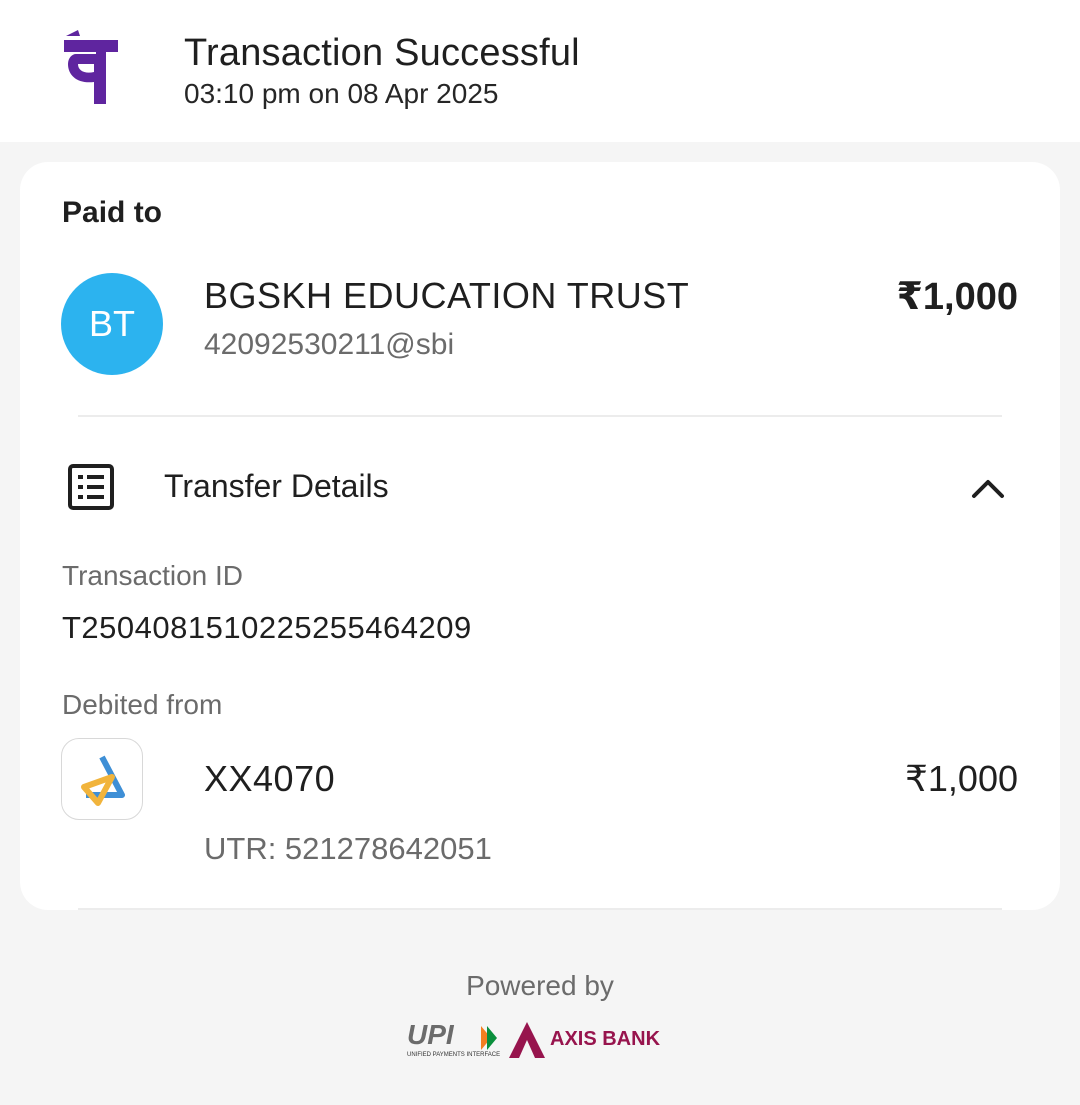  I want to click on avatar-initials: BT, so click(111, 323).